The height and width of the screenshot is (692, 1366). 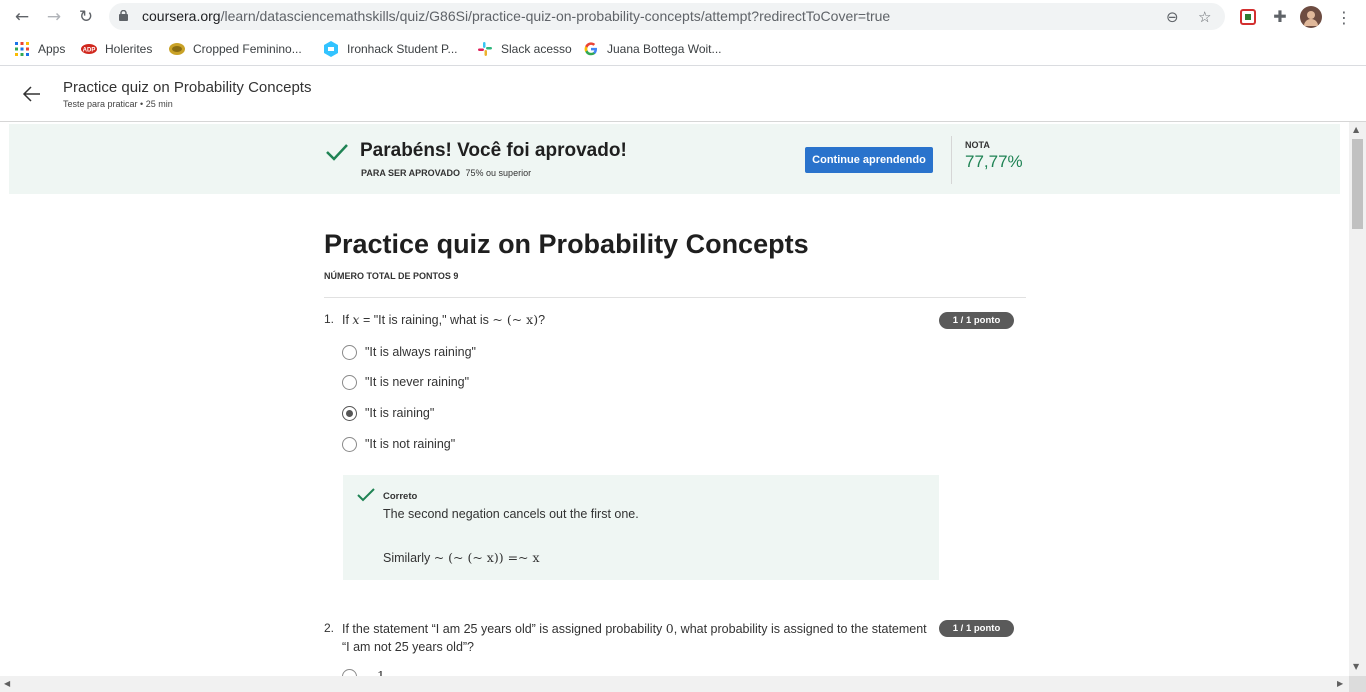 What do you see at coordinates (461, 557) in the screenshot?
I see `feedback-similarly: Similarly ~ (~ (~ x)) =~ x` at bounding box center [461, 557].